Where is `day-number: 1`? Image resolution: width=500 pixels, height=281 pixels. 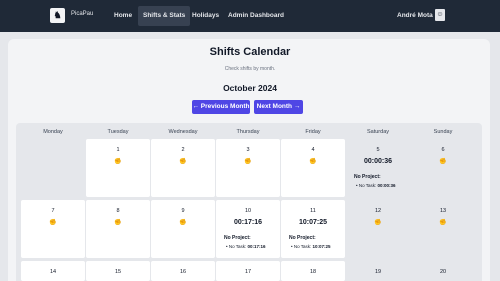 day-number: 1 is located at coordinates (118, 150).